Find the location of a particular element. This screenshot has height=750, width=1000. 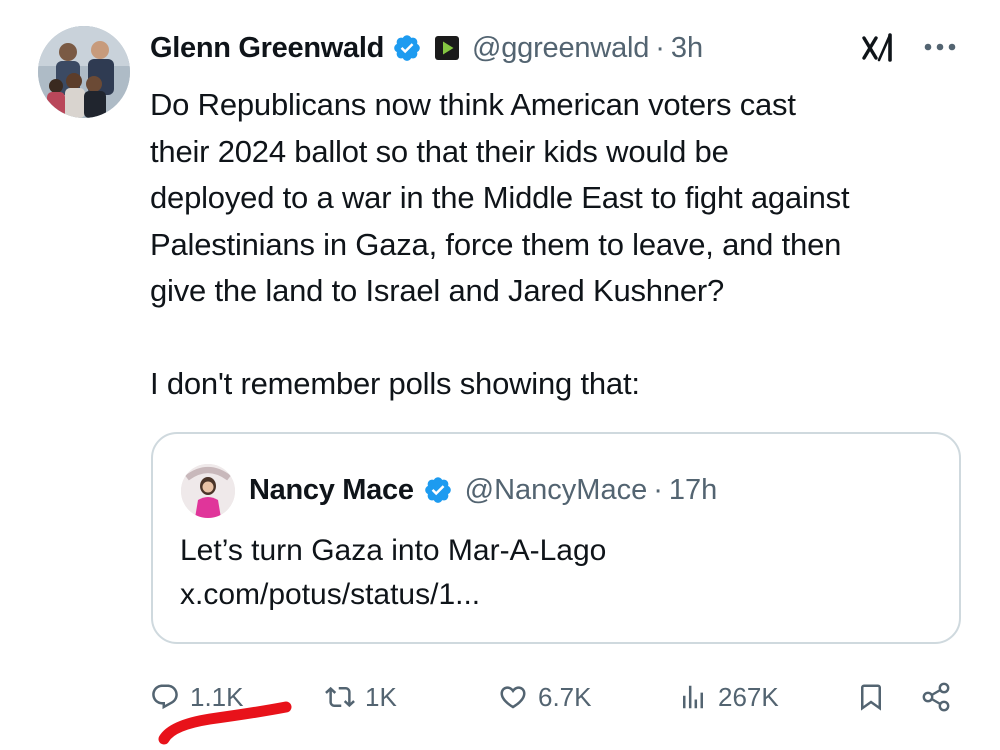

rumble-play-icon is located at coordinates (447, 48).